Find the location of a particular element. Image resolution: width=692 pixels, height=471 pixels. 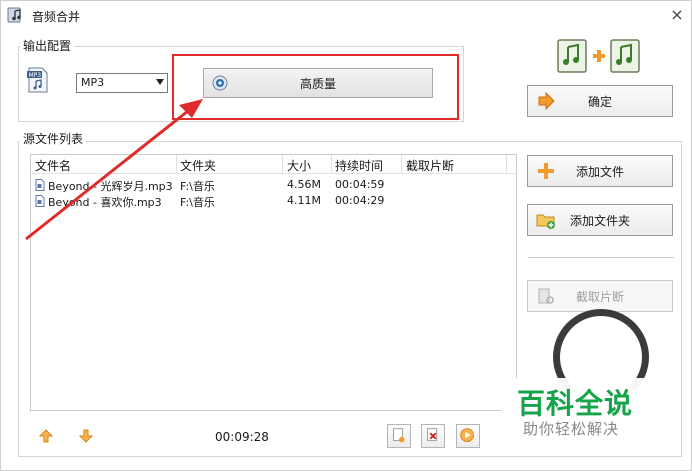

table-row: Beyond - 光辉岁月.mp3 F:\音乐 4.56M 00:04:59 is located at coordinates (273, 185).